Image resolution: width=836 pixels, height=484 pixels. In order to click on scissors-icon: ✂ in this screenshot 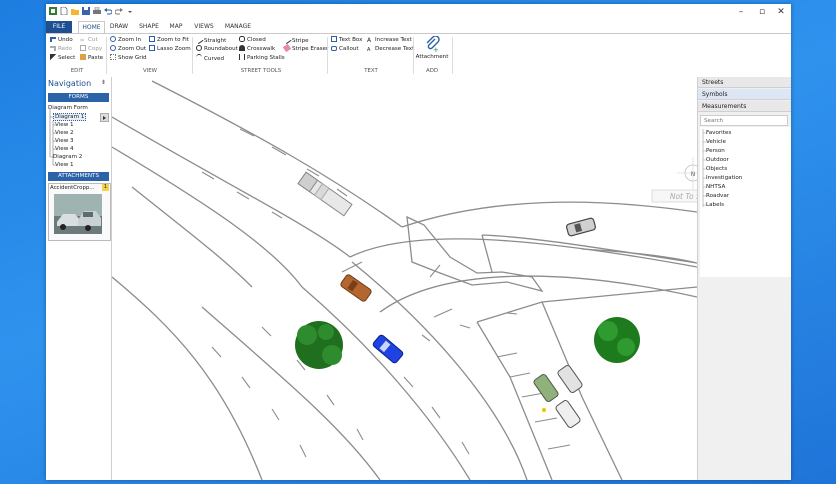, I will do `click(82, 41)`.